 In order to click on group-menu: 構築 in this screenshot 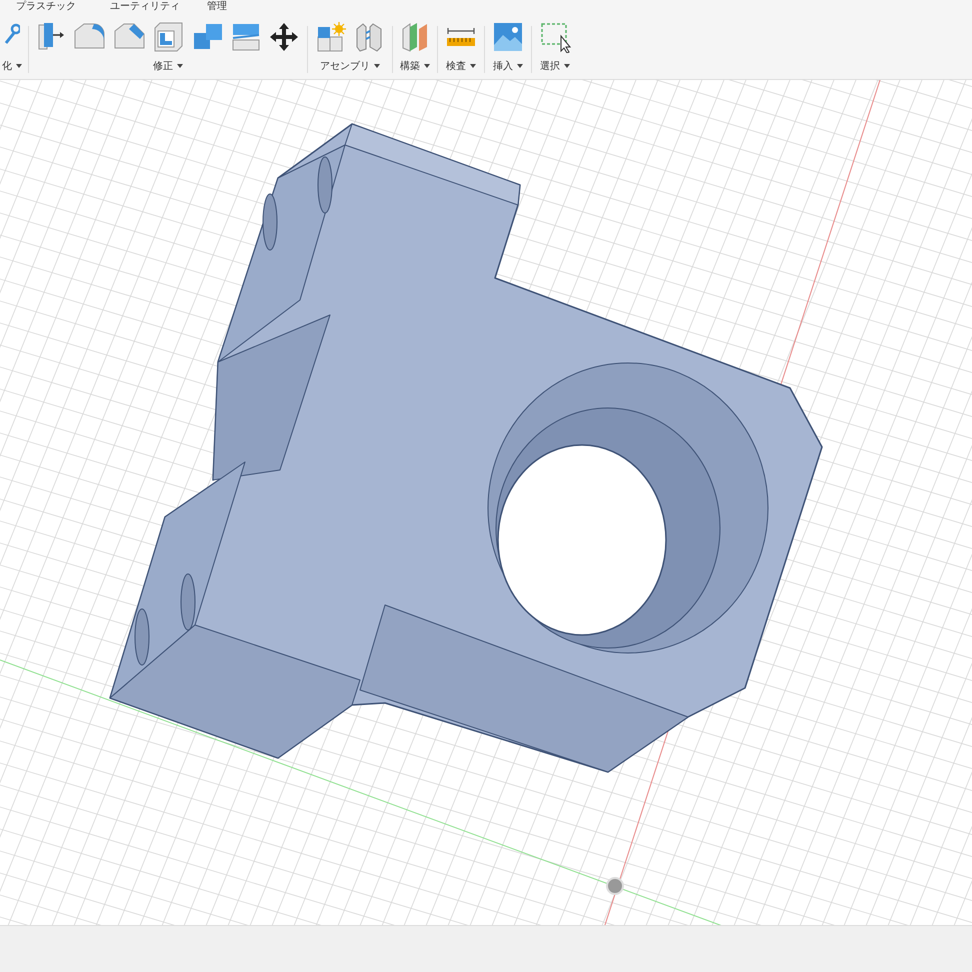, I will do `click(415, 66)`.